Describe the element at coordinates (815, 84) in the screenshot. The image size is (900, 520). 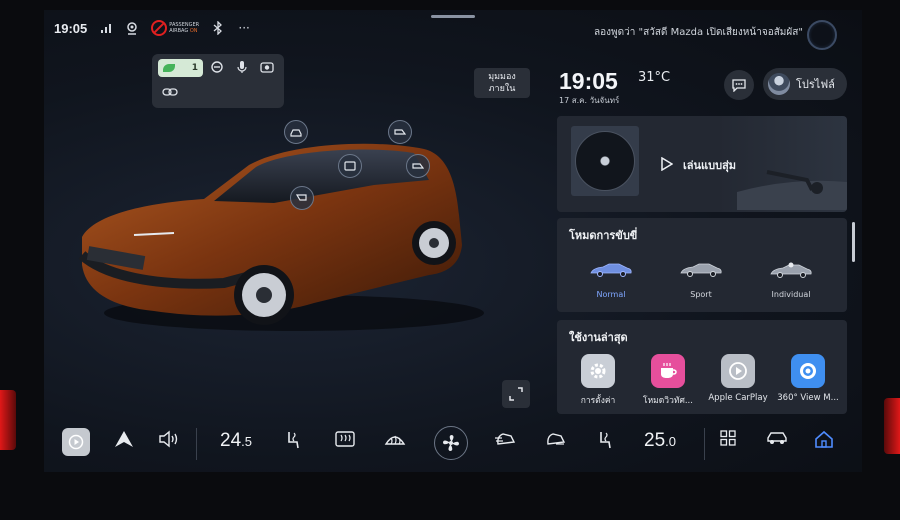
I see `profile-label: โปรไฟล์` at that location.